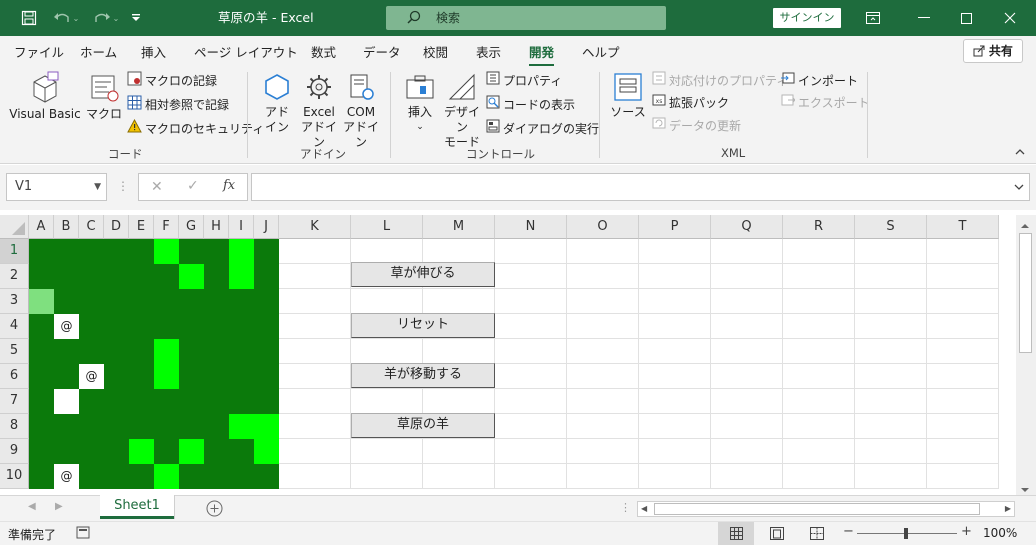  I want to click on column-header-o: O, so click(603, 227).